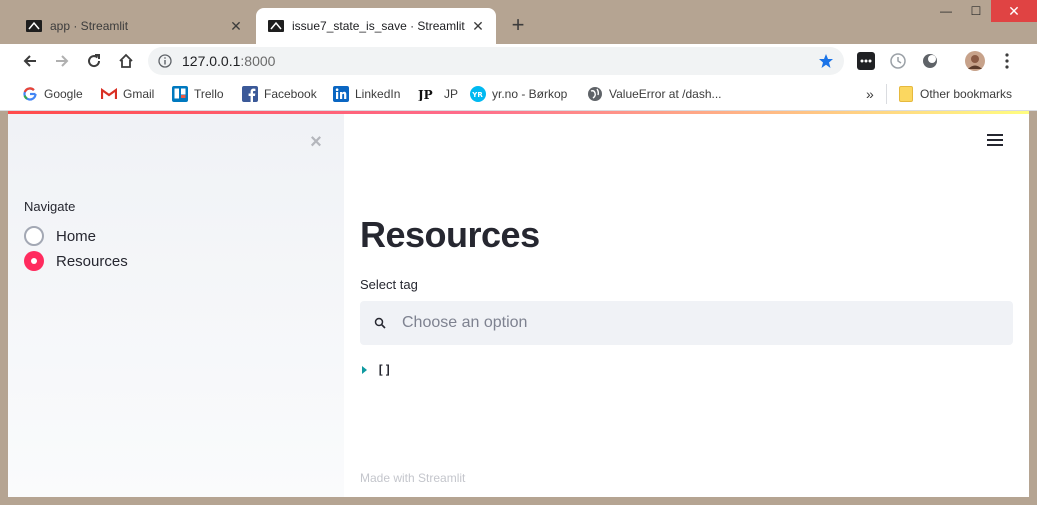 The width and height of the screenshot is (1037, 505). What do you see at coordinates (898, 61) in the screenshot?
I see `timer-extension-icon` at bounding box center [898, 61].